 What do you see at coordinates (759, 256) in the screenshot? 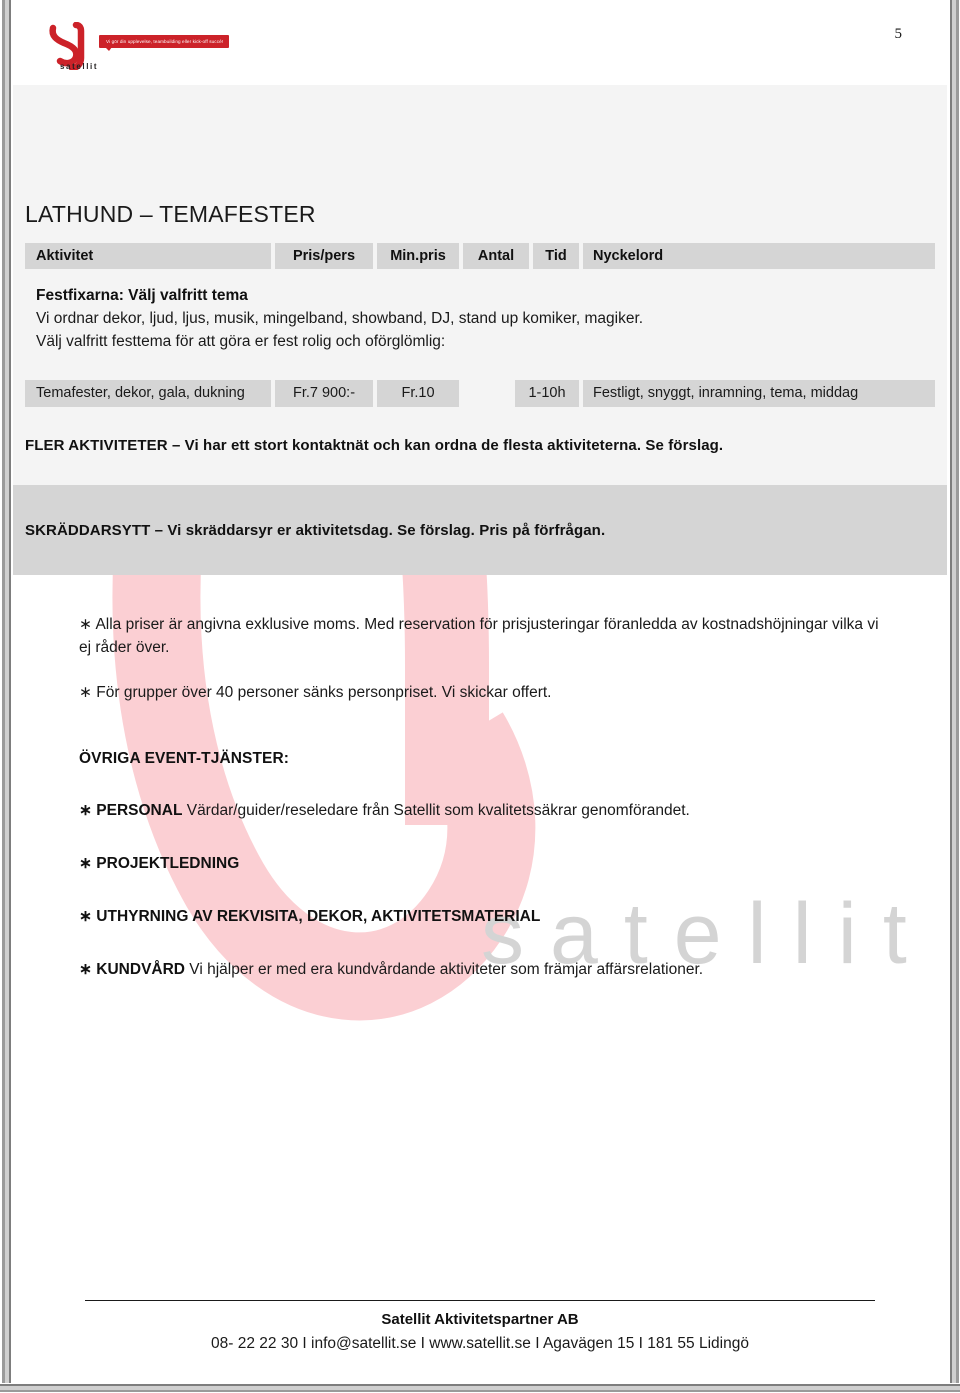
I see `column-header-nyckelord: Nyckelord` at bounding box center [759, 256].